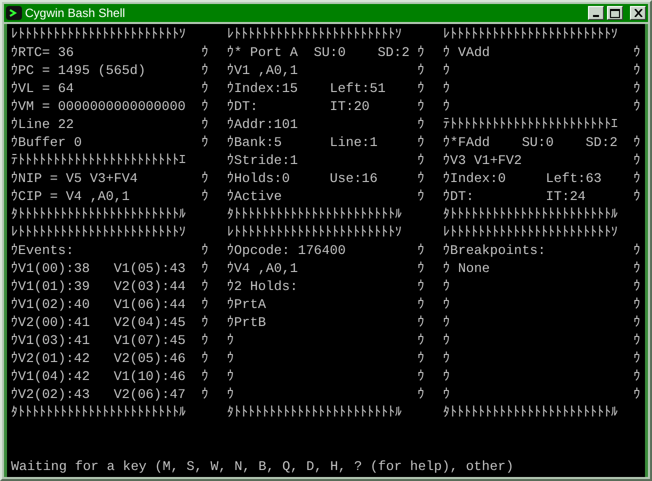 The height and width of the screenshot is (481, 652). What do you see at coordinates (14, 13) in the screenshot?
I see `terminal-icon` at bounding box center [14, 13].